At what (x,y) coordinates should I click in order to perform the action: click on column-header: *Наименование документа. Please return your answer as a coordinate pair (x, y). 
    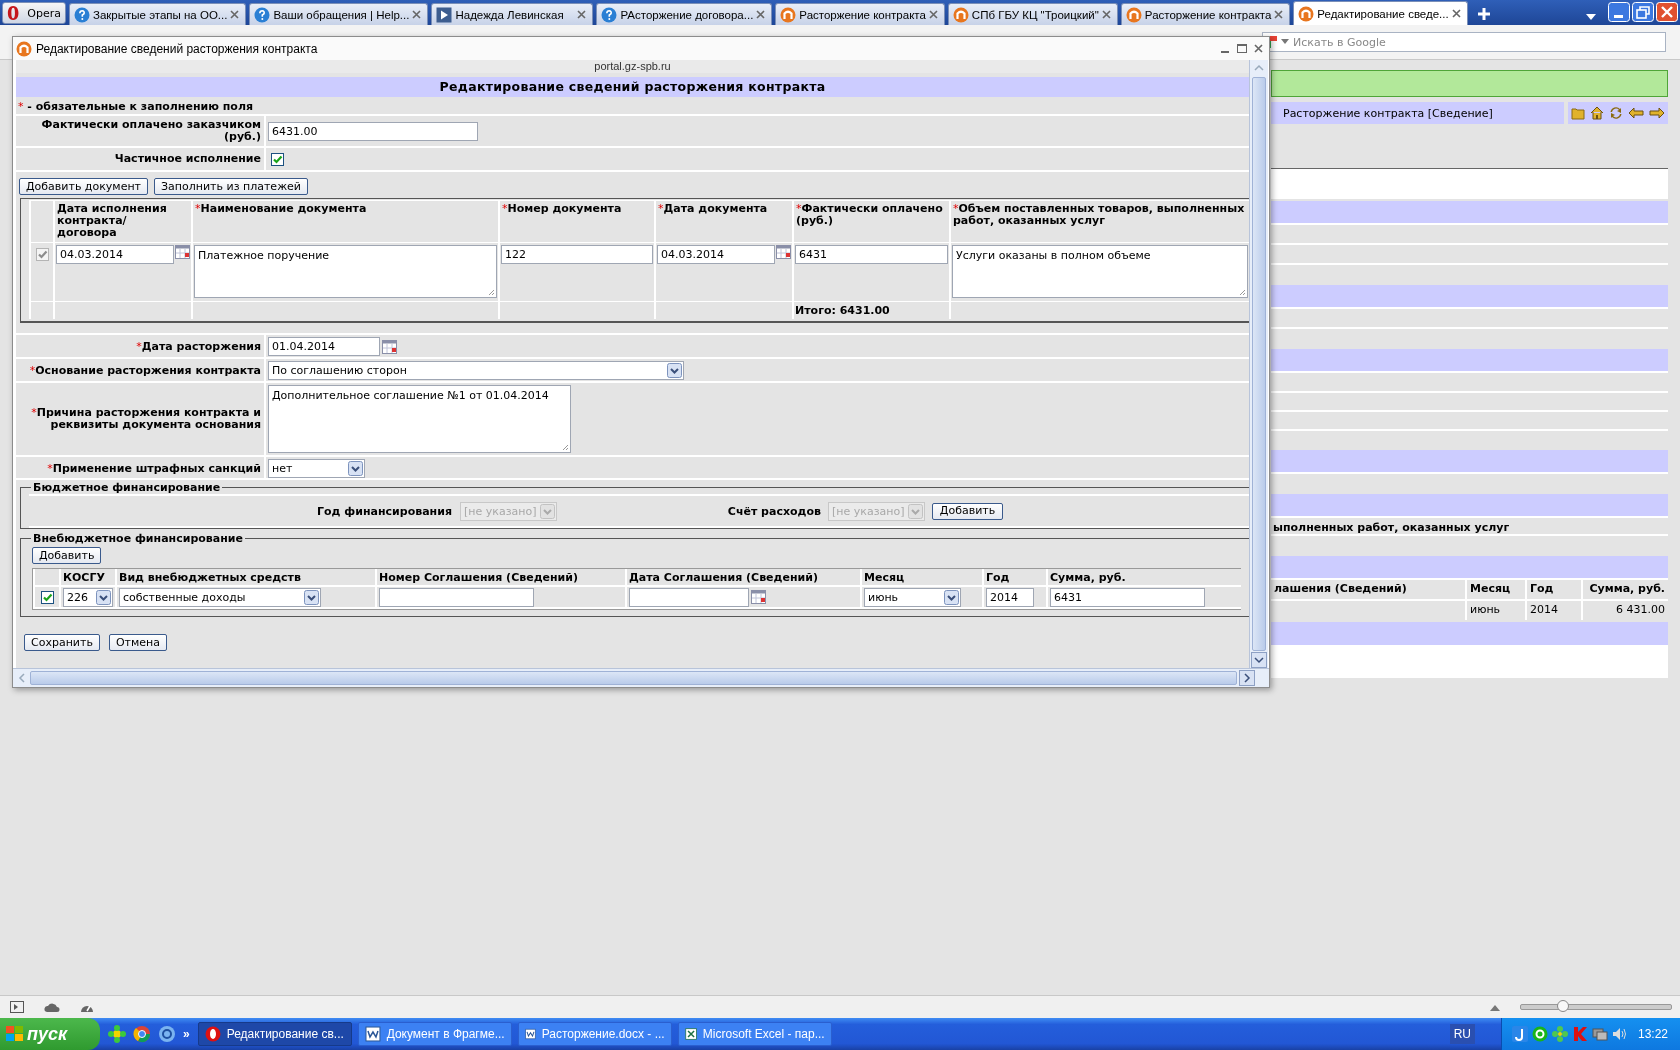
    Looking at the image, I should click on (344, 221).